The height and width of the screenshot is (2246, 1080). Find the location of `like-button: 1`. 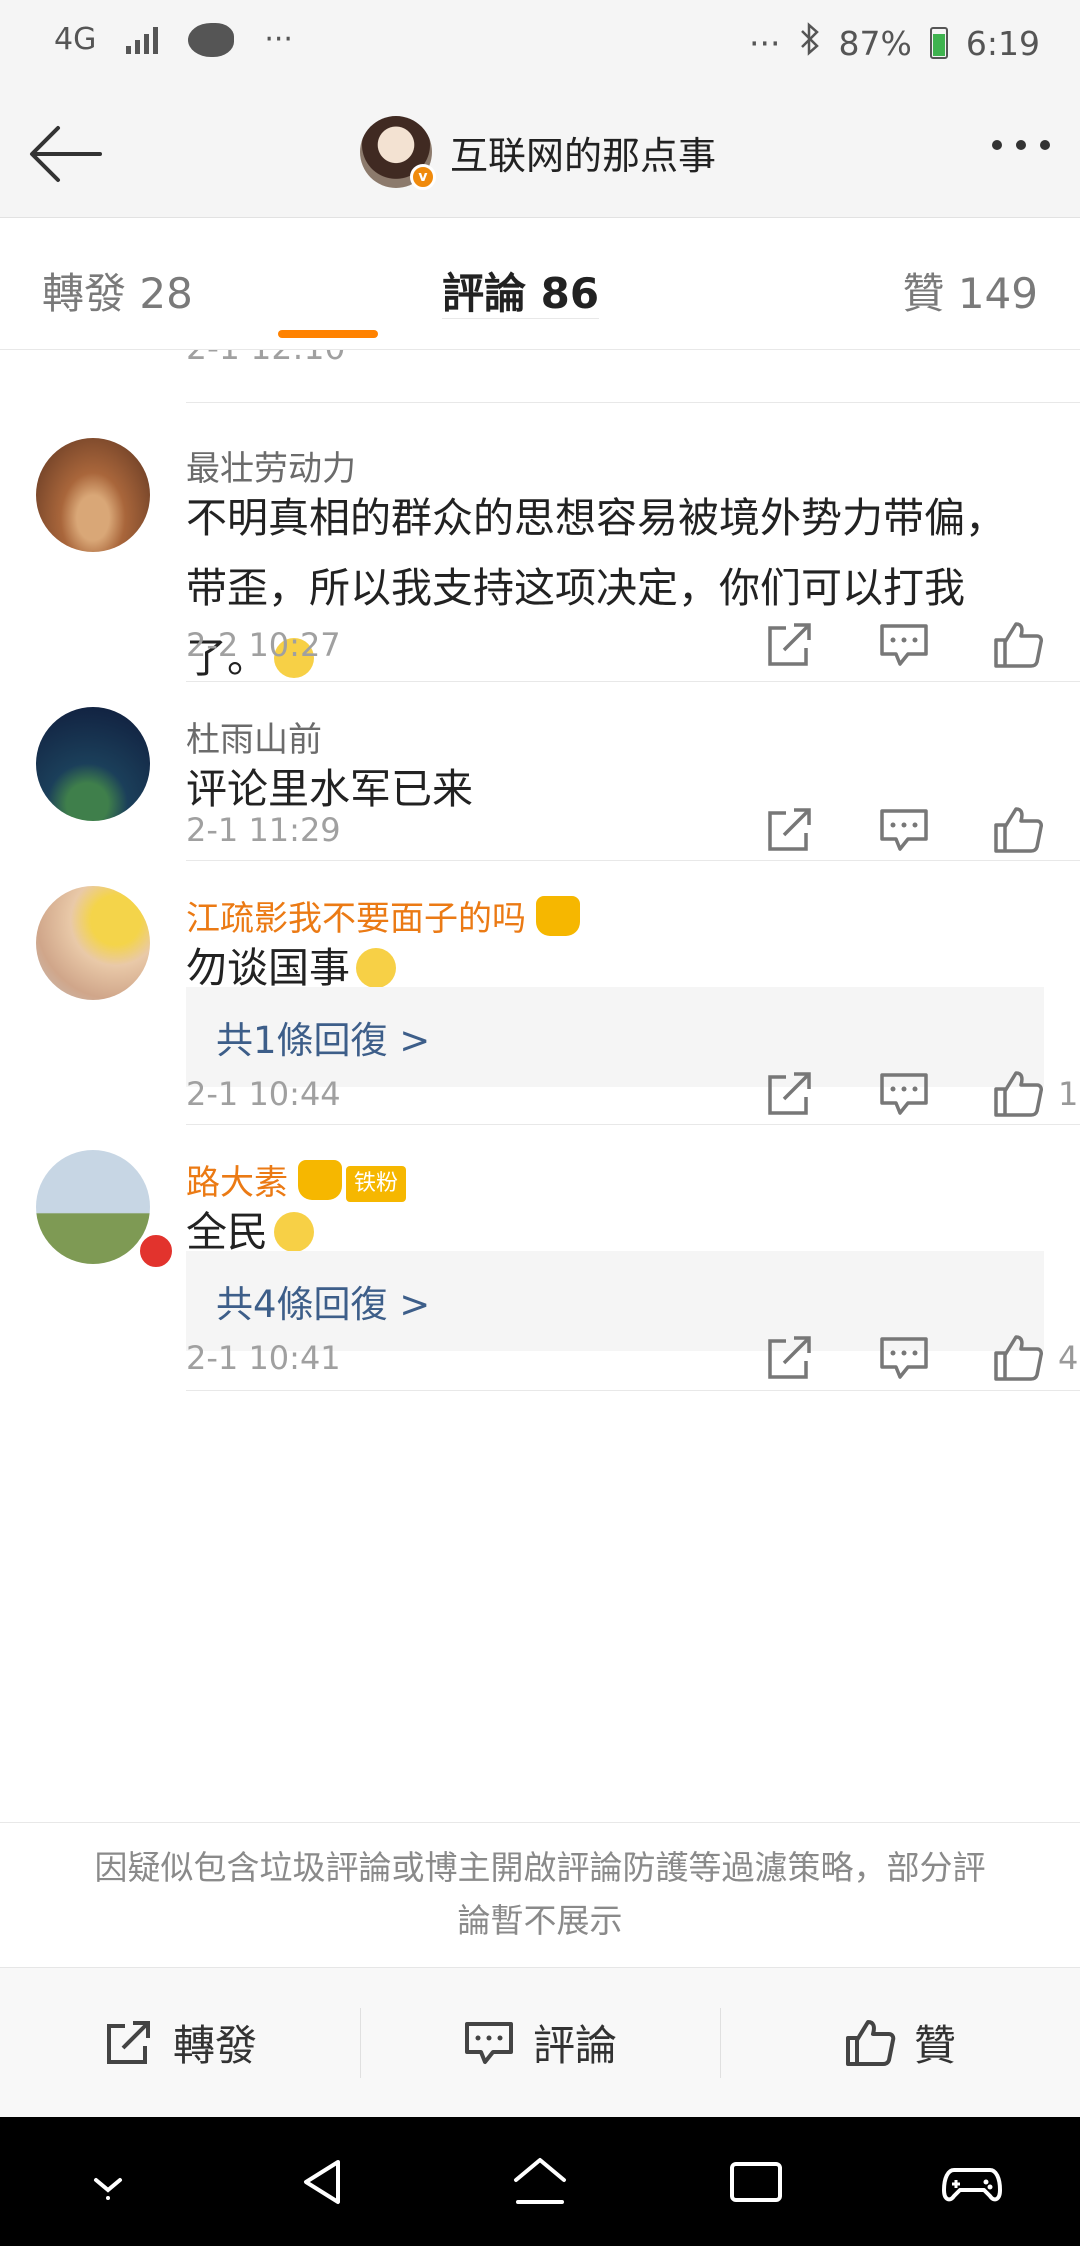

like-button: 1 is located at coordinates (1036, 1094).